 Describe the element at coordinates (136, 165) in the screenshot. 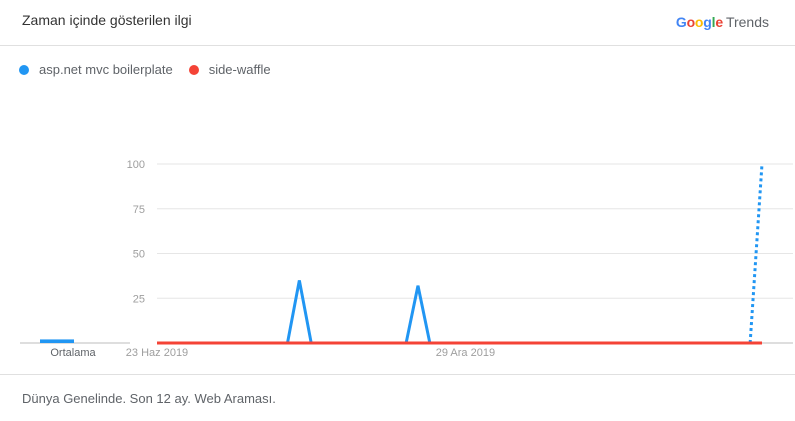

I see `y-tick-label: 100` at that location.